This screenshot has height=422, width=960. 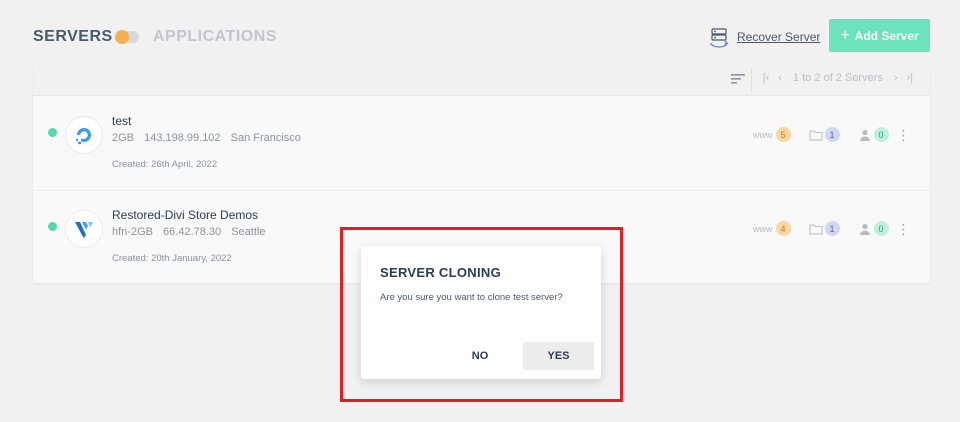 I want to click on server-meta: hfn-2GB 66.42.78.30 Seattle, so click(x=192, y=232).